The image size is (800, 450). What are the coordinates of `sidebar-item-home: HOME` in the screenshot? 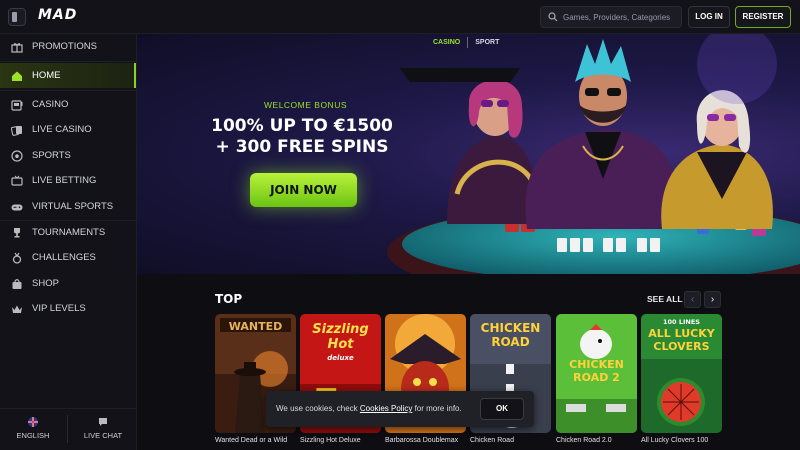 It's located at (68, 75).